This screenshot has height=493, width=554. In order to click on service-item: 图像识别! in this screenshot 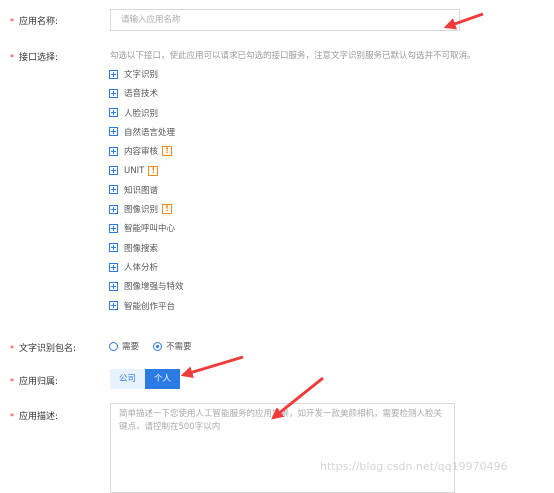, I will do `click(141, 209)`.